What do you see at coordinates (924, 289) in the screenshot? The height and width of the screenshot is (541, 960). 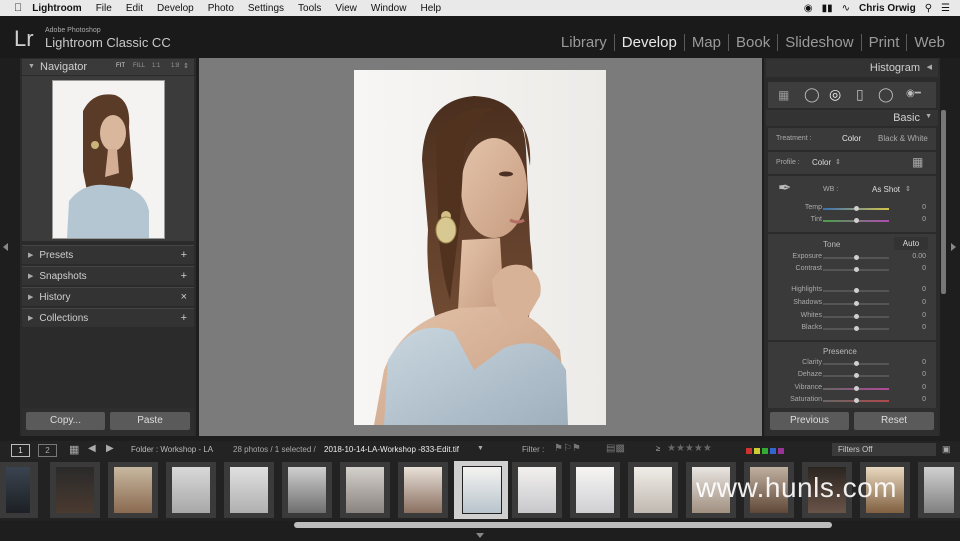 I see `highlights-value: 0` at bounding box center [924, 289].